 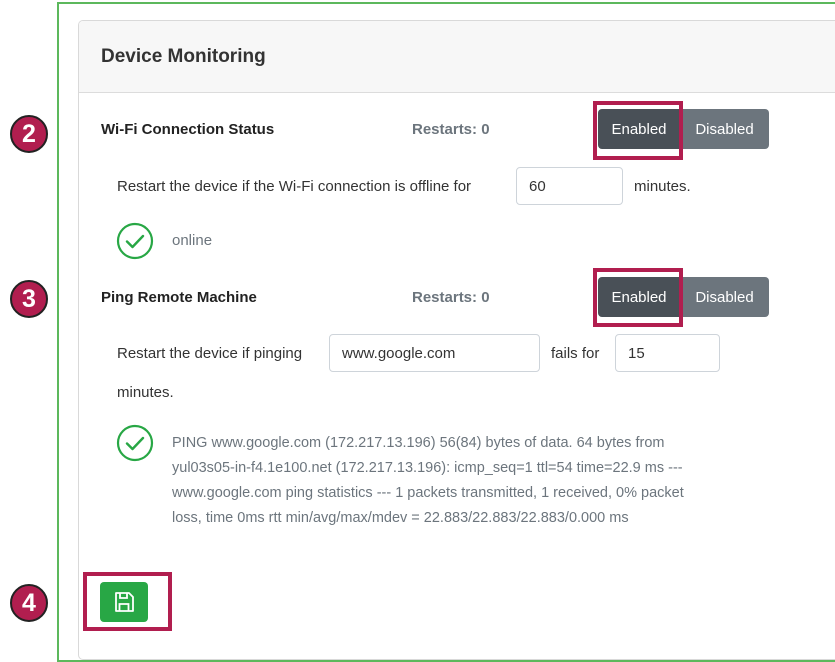 What do you see at coordinates (179, 297) in the screenshot?
I see `ping-section-title: Ping Remote Machine` at bounding box center [179, 297].